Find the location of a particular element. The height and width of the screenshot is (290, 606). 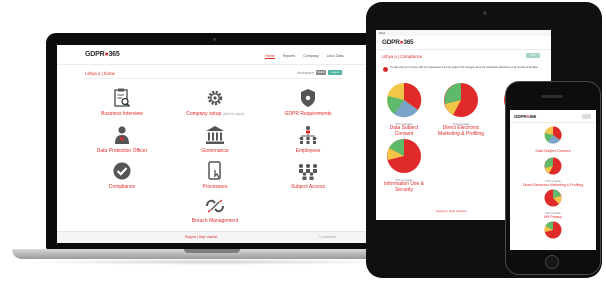

tile-label: Company setup (click to open) is located at coordinates (215, 114).